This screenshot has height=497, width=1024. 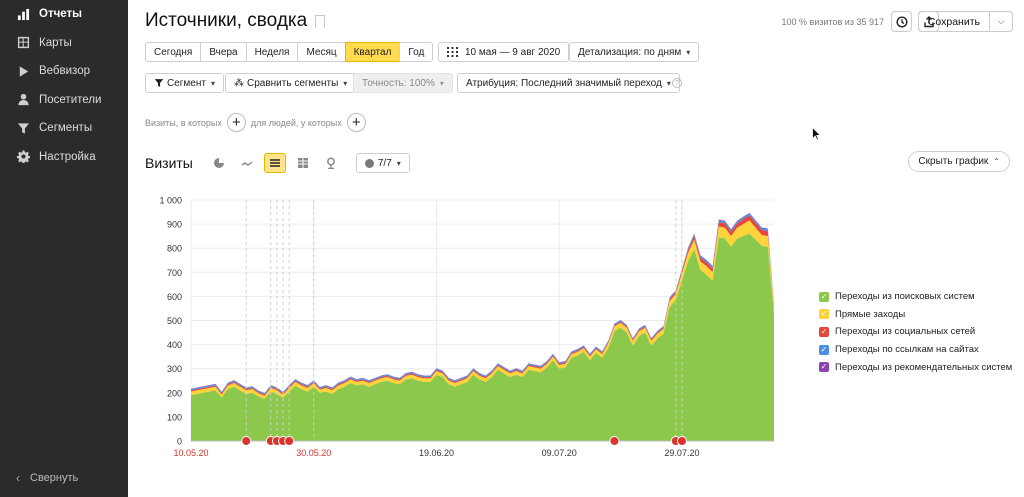 What do you see at coordinates (64, 100) in the screenshot?
I see `sidebar-item-visitors: Посетители` at bounding box center [64, 100].